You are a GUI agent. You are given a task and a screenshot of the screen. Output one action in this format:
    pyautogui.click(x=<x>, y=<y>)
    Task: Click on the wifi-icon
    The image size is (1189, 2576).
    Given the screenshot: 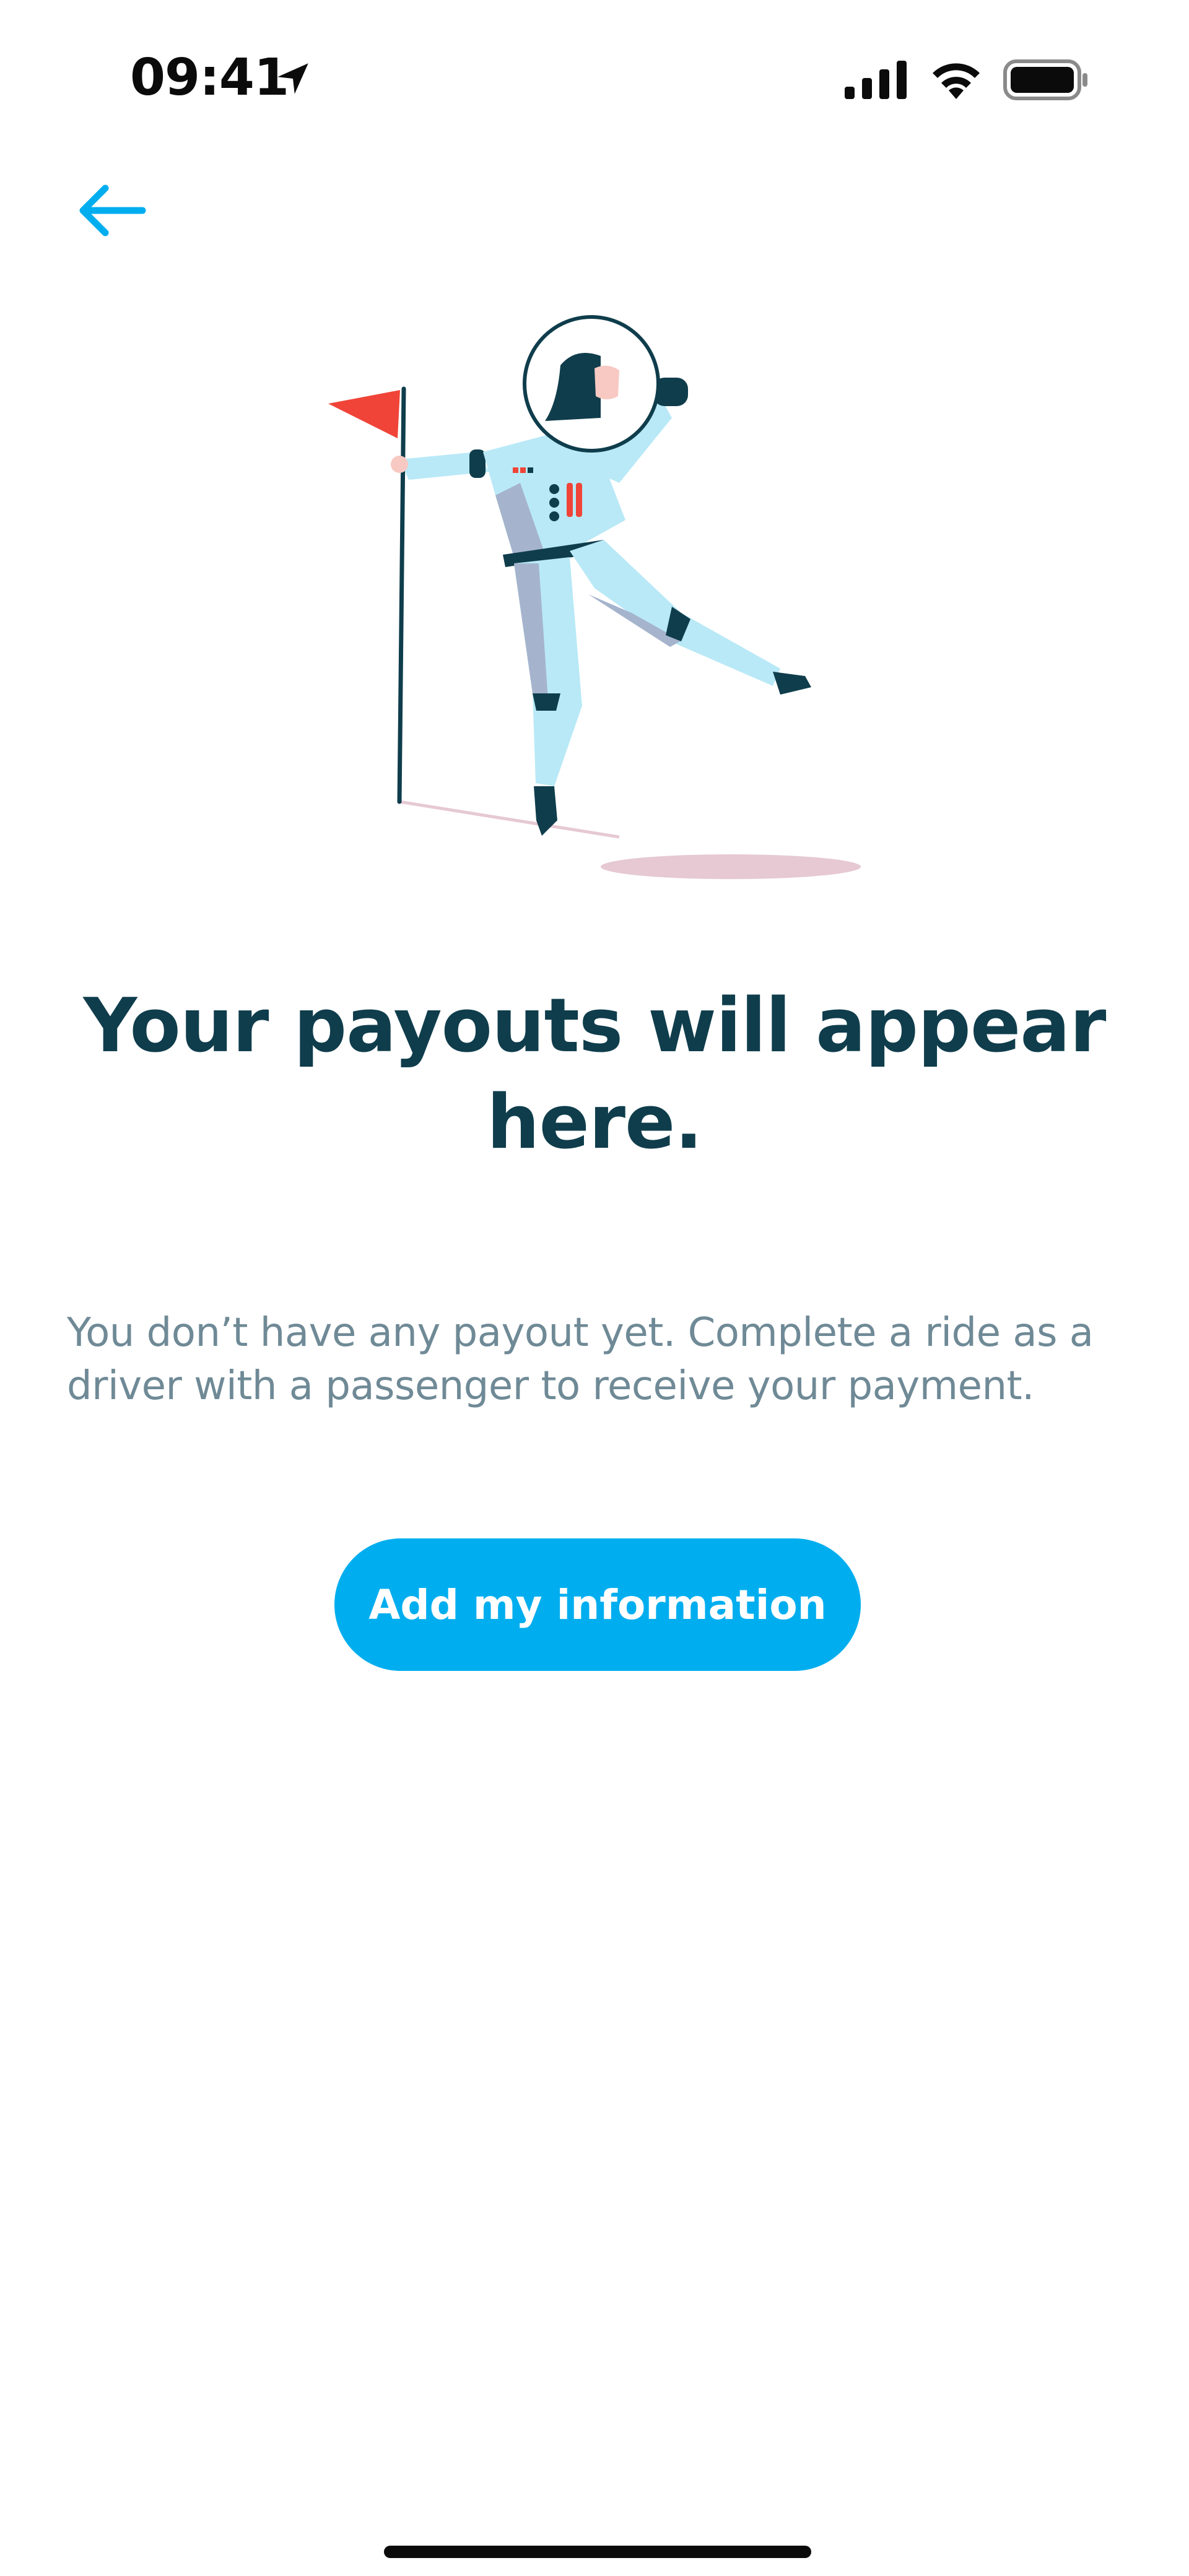 What is the action you would take?
    pyautogui.click(x=956, y=81)
    